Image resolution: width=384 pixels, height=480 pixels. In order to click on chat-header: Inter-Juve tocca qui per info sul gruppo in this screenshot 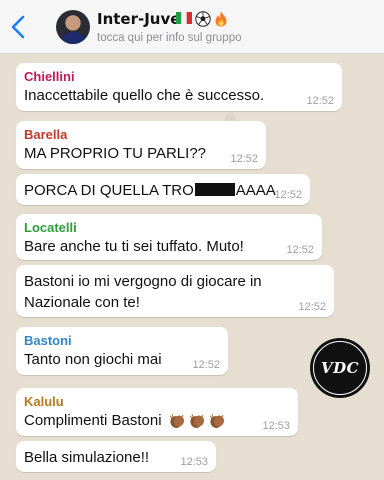, I will do `click(192, 27)`.